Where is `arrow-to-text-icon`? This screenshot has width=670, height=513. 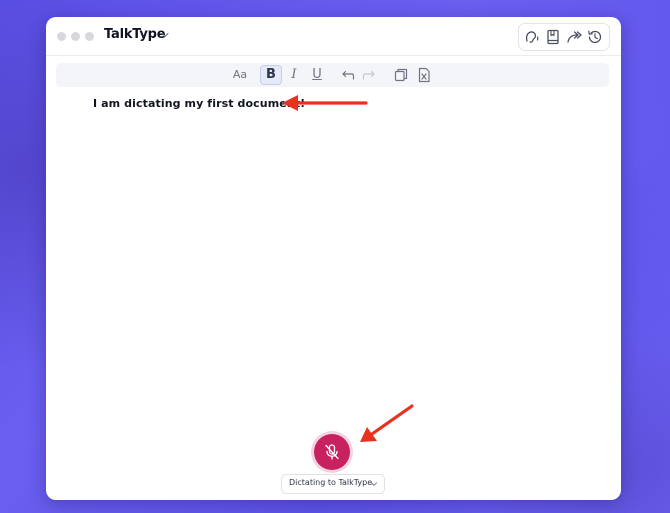
arrow-to-text-icon is located at coordinates (325, 103).